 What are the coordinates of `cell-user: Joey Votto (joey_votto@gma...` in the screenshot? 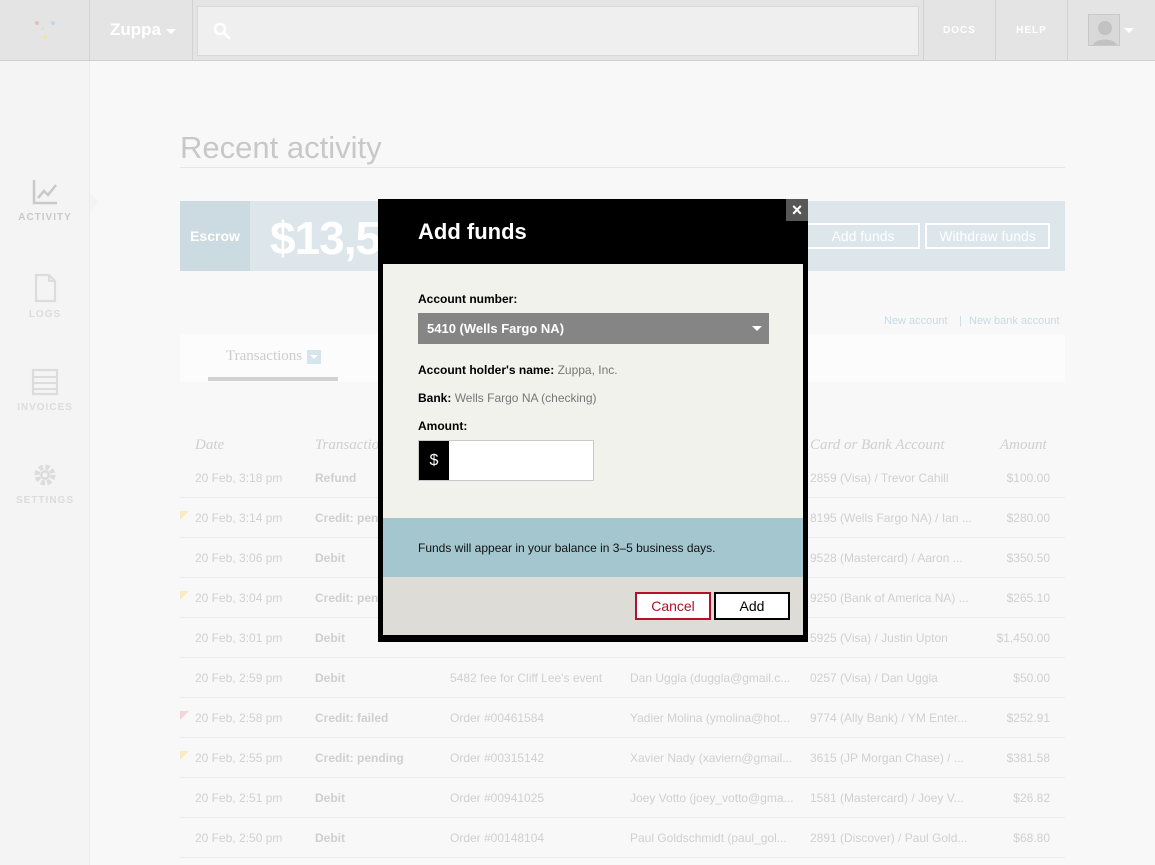 It's located at (712, 798).